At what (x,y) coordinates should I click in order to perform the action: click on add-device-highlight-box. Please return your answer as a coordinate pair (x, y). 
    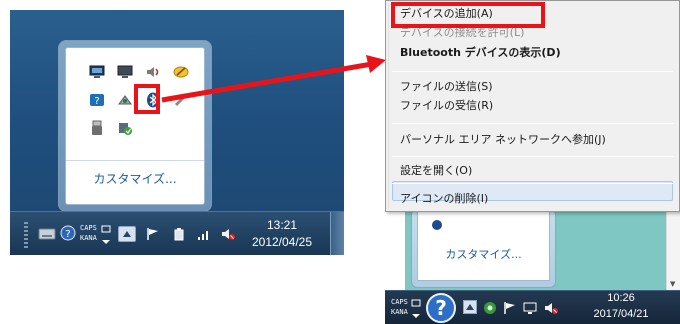
    Looking at the image, I should click on (468, 15).